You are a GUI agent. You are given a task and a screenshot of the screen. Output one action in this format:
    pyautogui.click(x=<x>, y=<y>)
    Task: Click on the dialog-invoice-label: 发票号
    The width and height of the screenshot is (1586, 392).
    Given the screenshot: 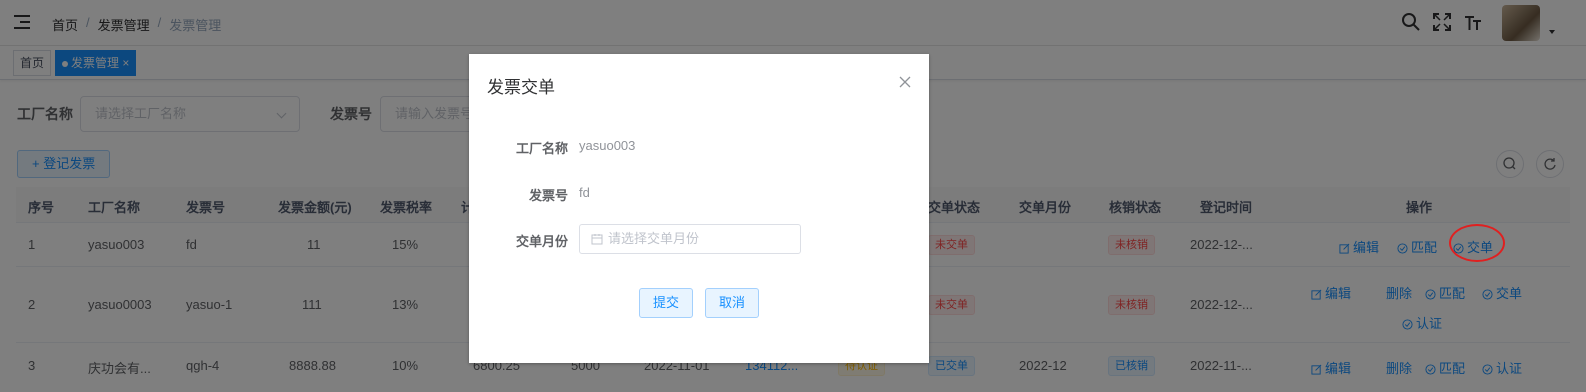 What is the action you would take?
    pyautogui.click(x=548, y=195)
    